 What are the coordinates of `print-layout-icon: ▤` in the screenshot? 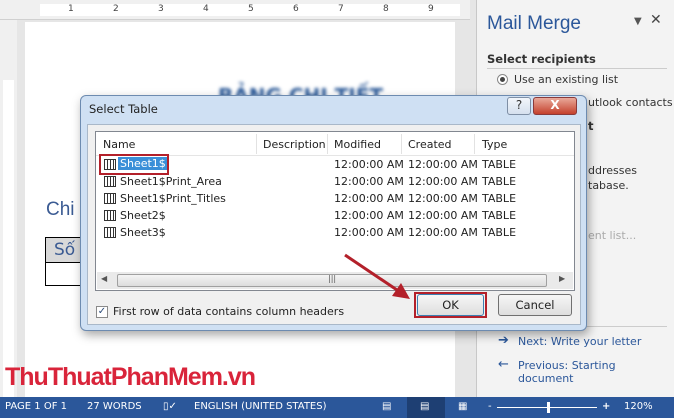 It's located at (425, 406).